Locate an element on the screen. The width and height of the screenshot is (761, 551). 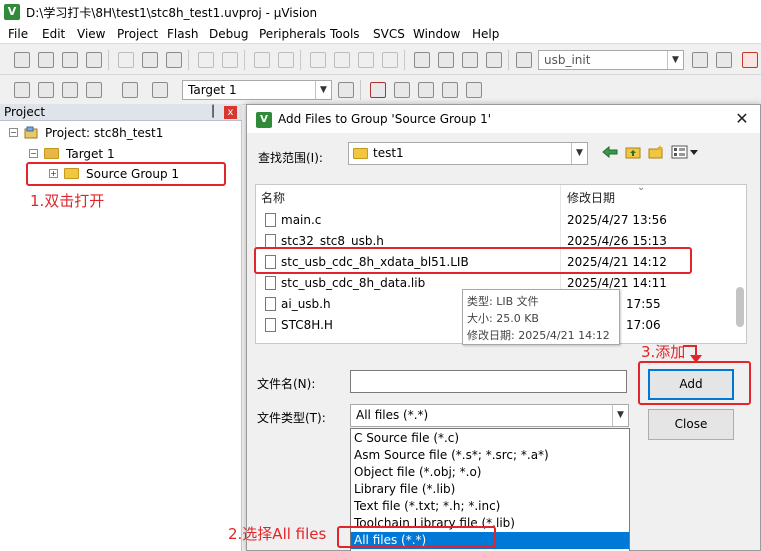
up-folder-icon is located at coordinates (633, 152).